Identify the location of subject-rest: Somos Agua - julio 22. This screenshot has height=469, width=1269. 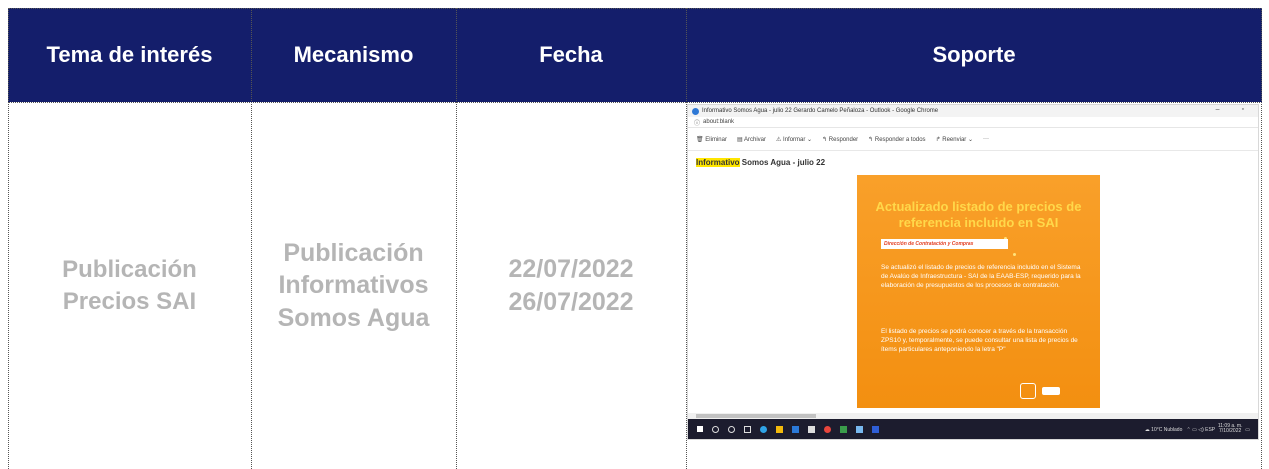
(782, 162).